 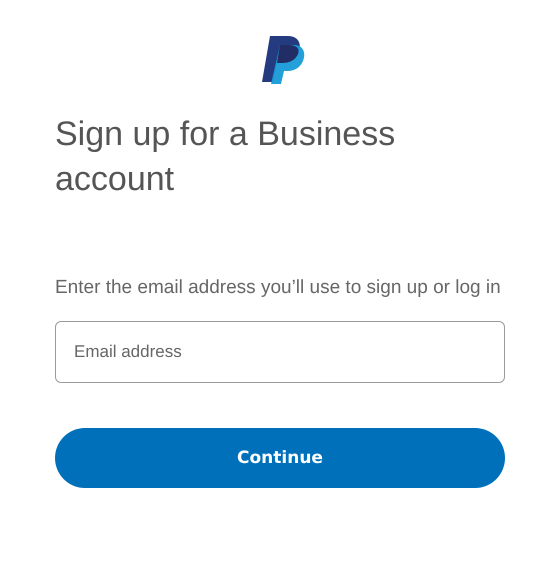 I want to click on continue-button: Continue, so click(x=280, y=458).